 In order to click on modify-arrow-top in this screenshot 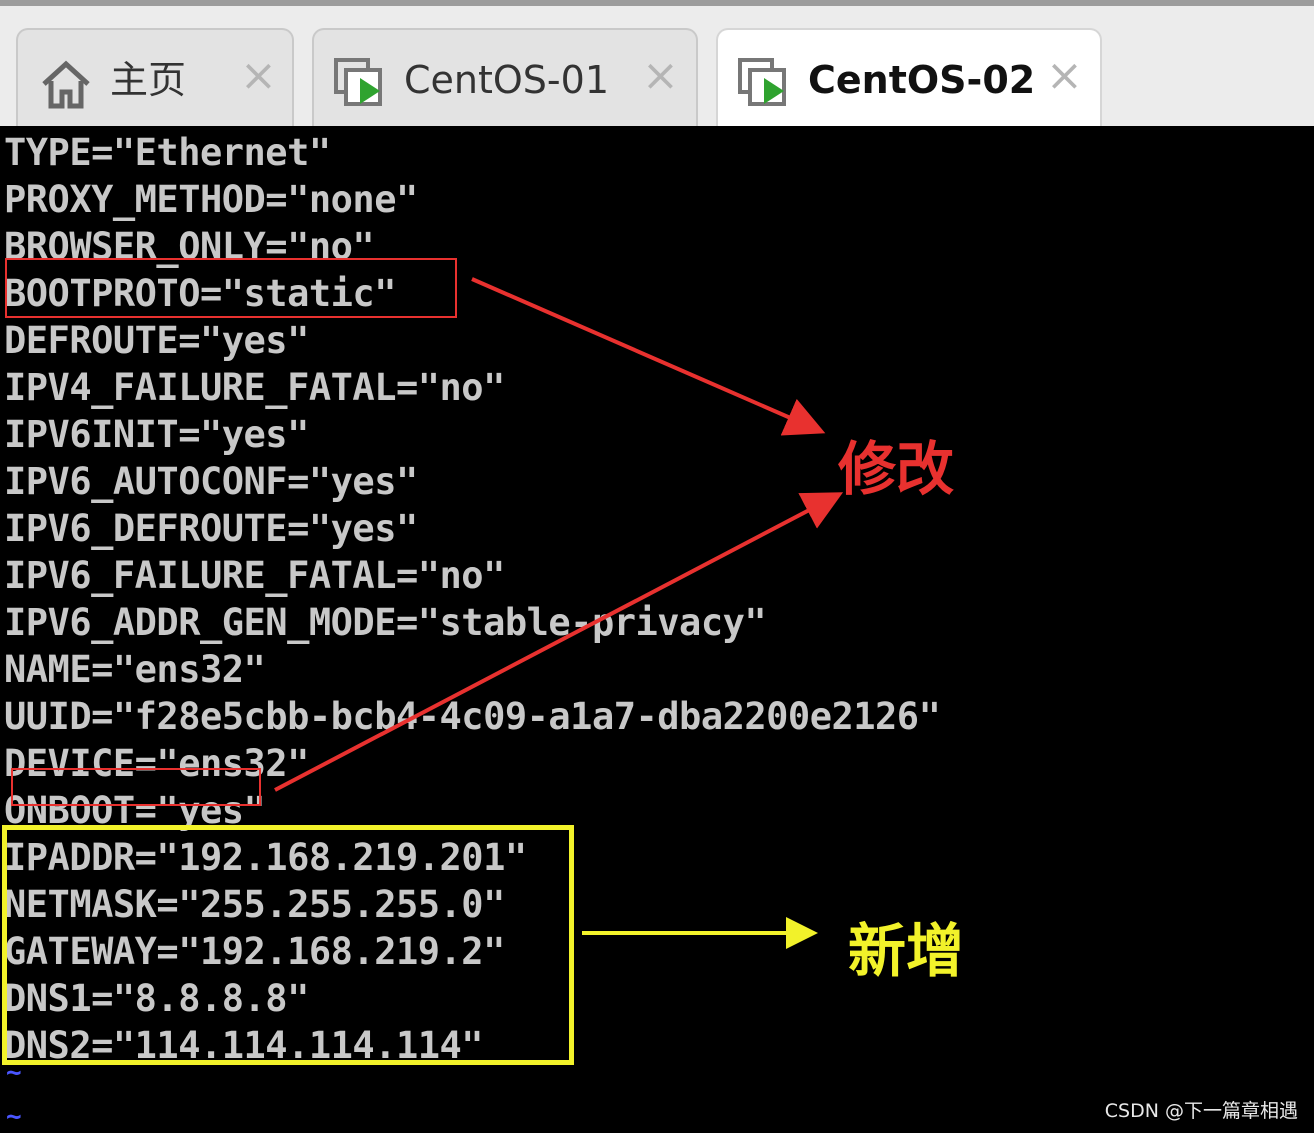, I will do `click(648, 356)`.